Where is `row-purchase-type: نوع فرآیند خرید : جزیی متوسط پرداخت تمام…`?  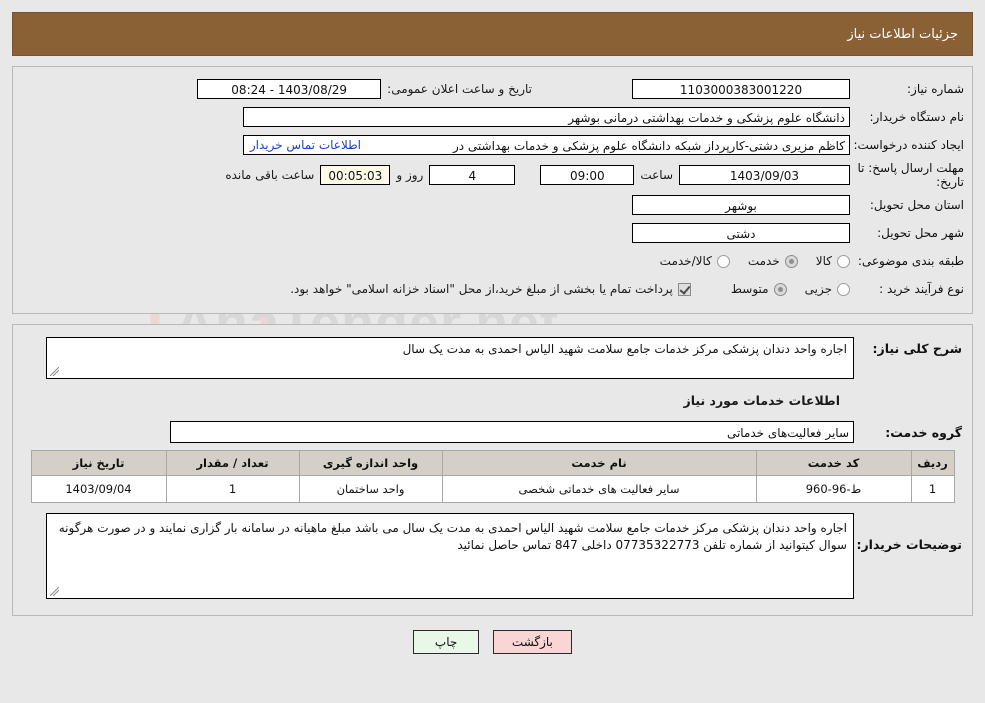
row-purchase-type: نوع فرآیند خرید : جزیی متوسط پرداخت تمام… is located at coordinates (492, 289).